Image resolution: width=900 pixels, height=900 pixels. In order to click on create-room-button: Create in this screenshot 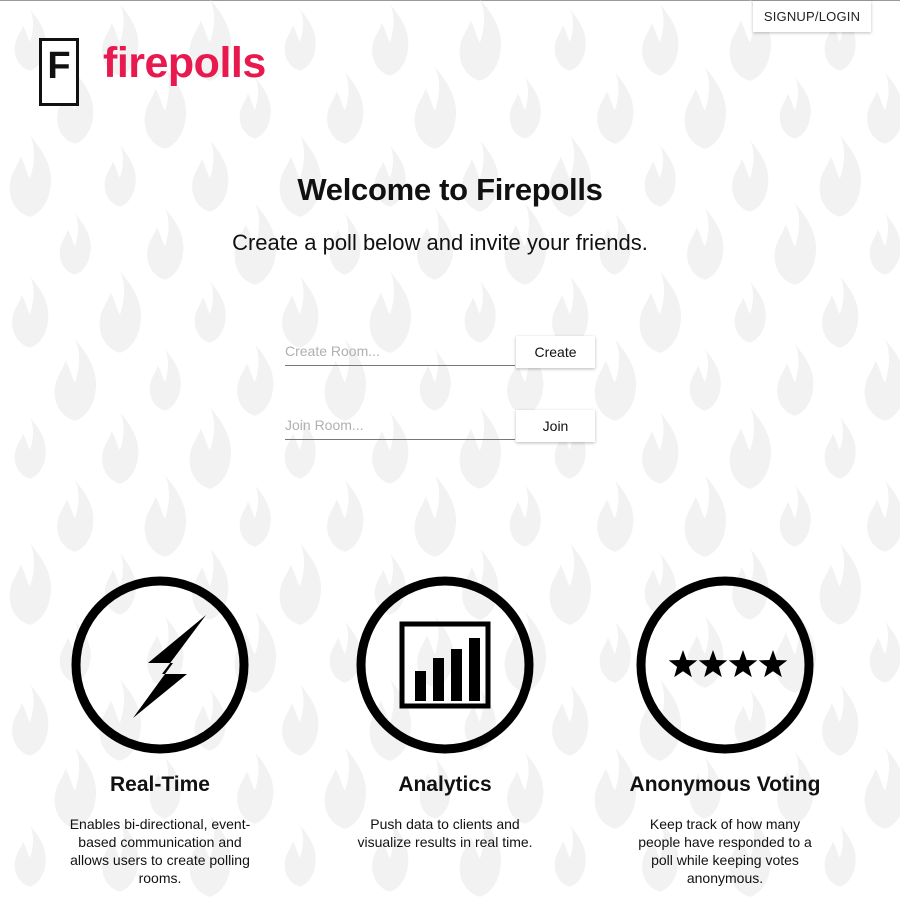, I will do `click(555, 352)`.